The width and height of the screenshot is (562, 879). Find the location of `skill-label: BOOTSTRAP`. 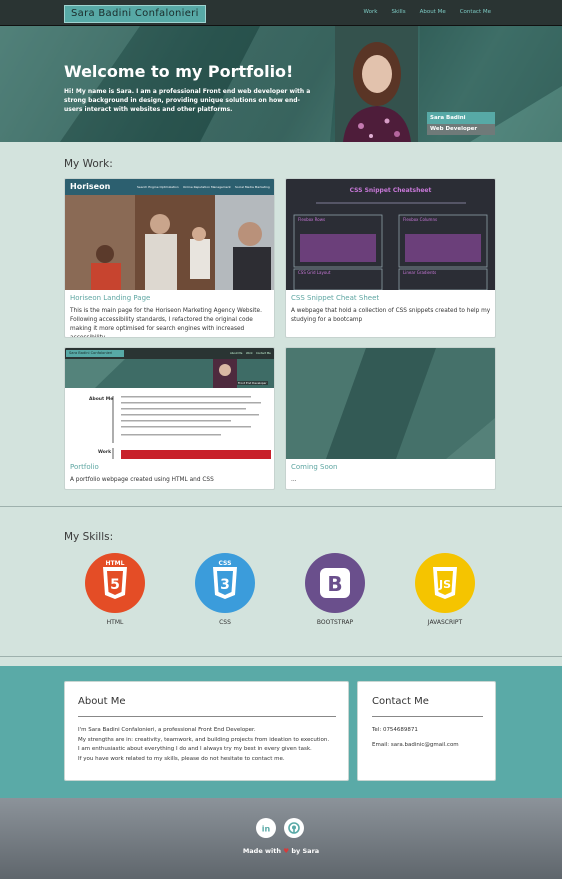

skill-label: BOOTSTRAP is located at coordinates (335, 622).